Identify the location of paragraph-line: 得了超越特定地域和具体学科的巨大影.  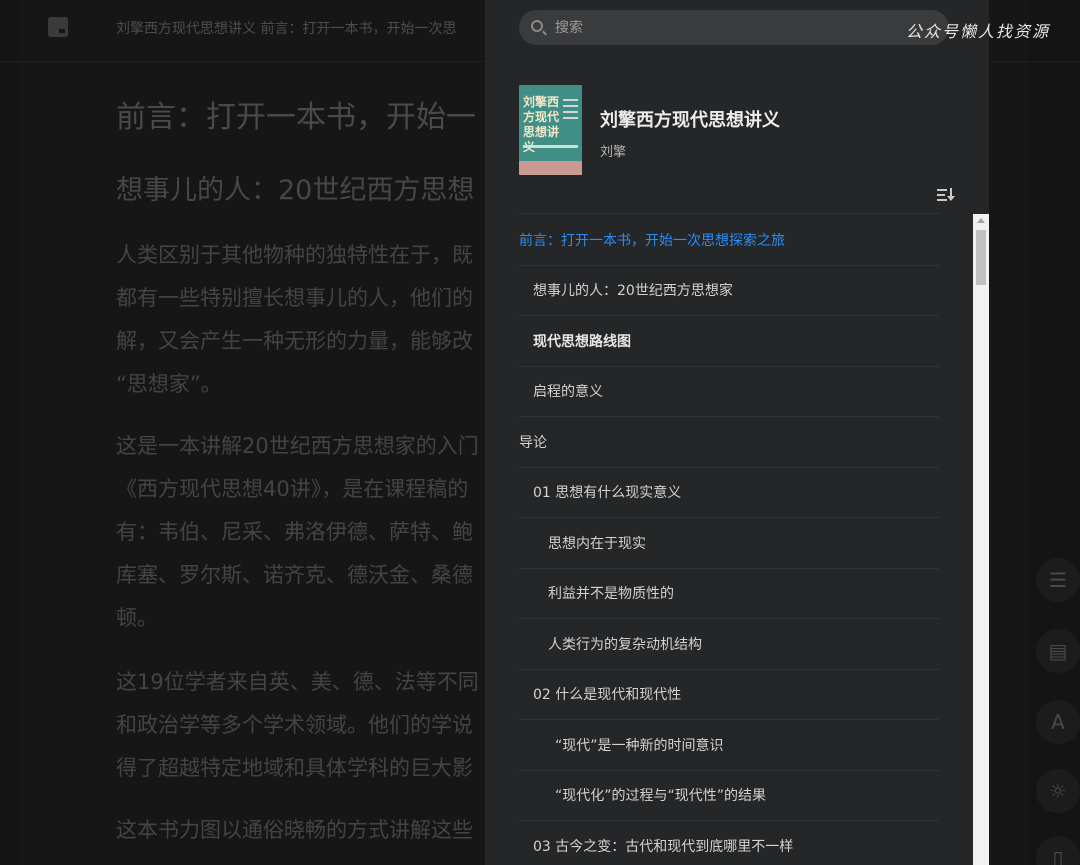
(294, 768).